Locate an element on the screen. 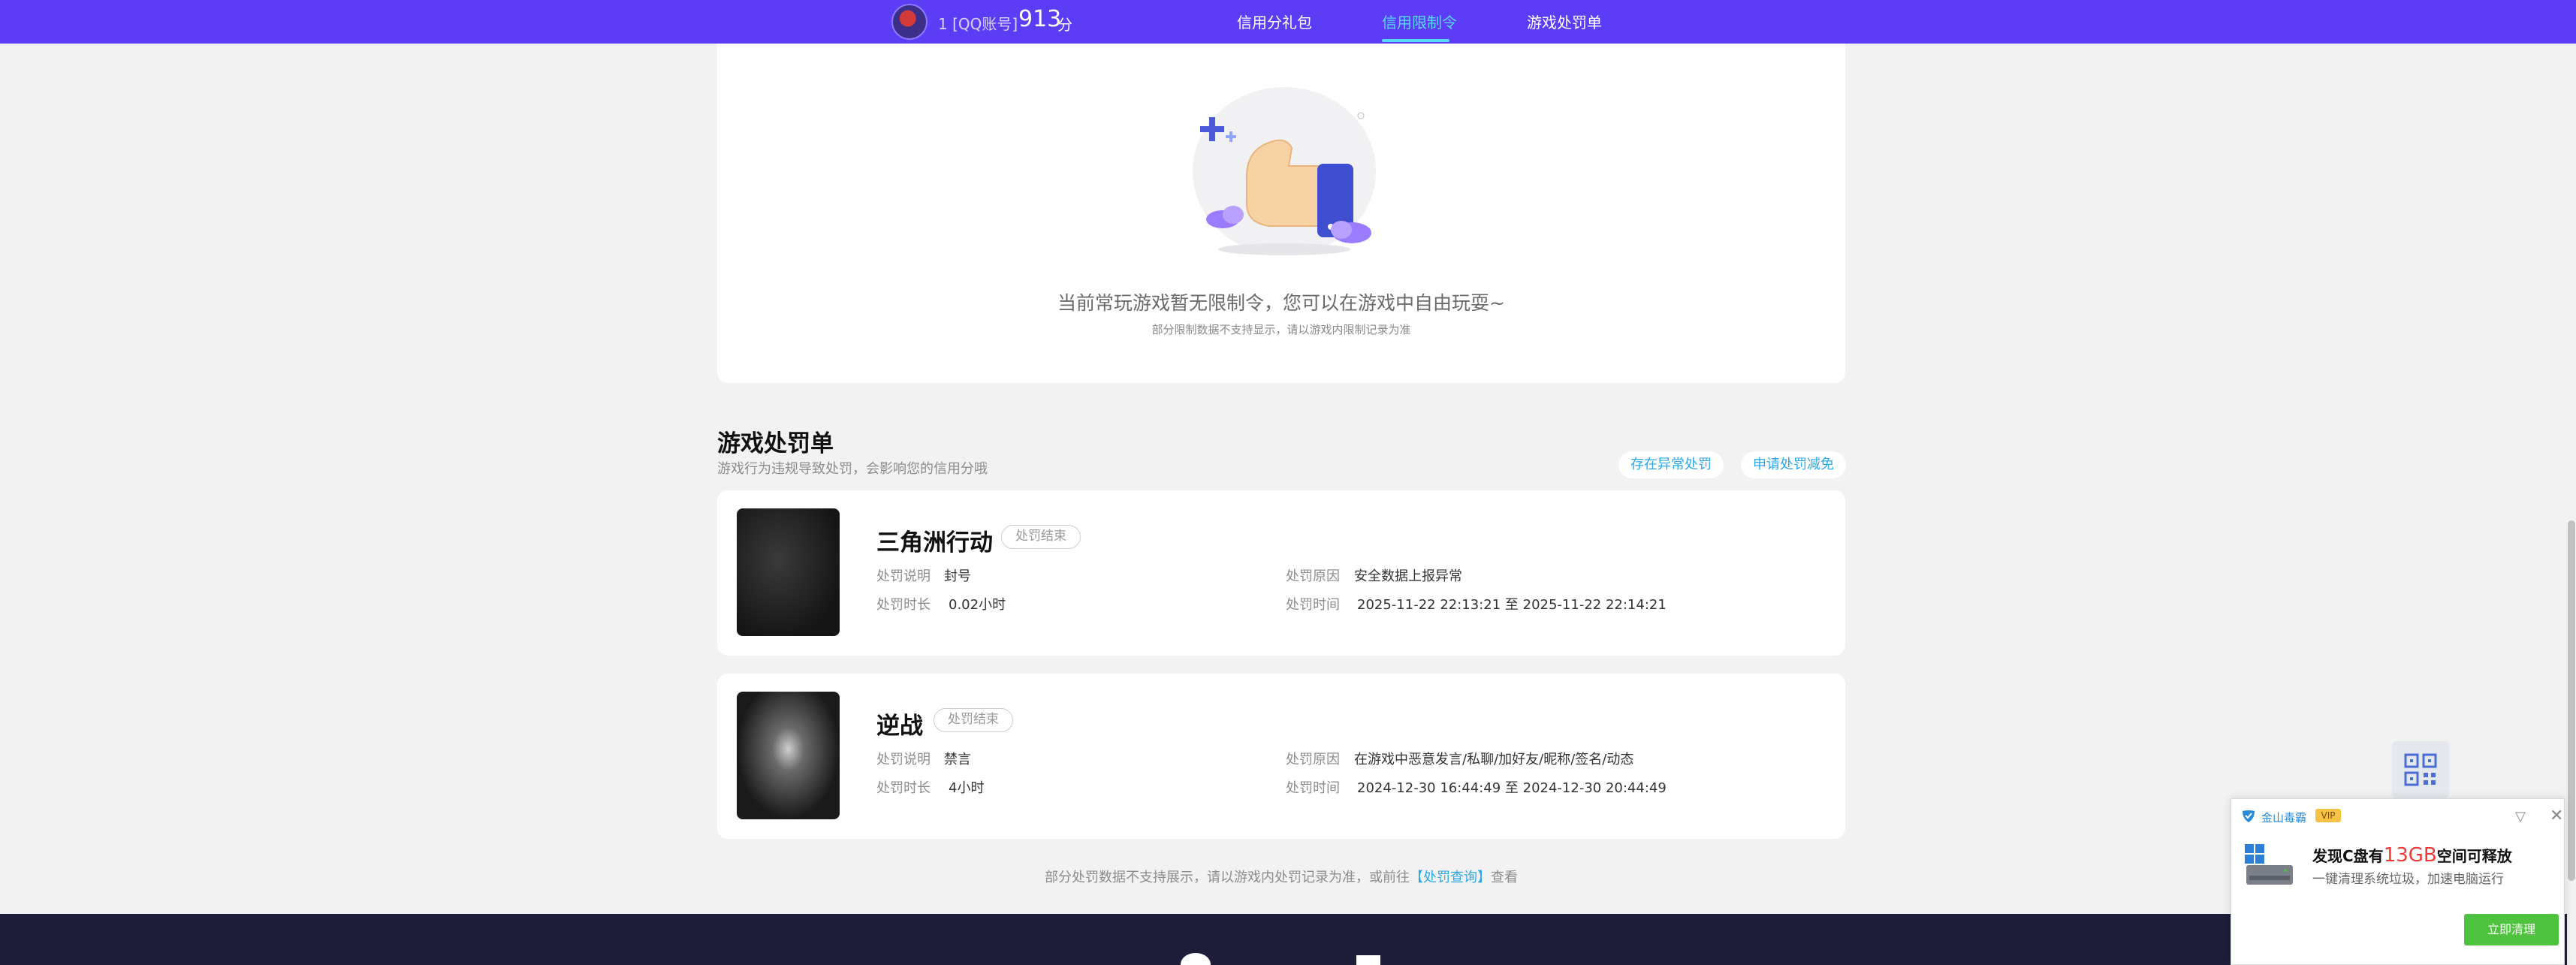 The width and height of the screenshot is (2576, 965). page-footer is located at coordinates (1288, 940).